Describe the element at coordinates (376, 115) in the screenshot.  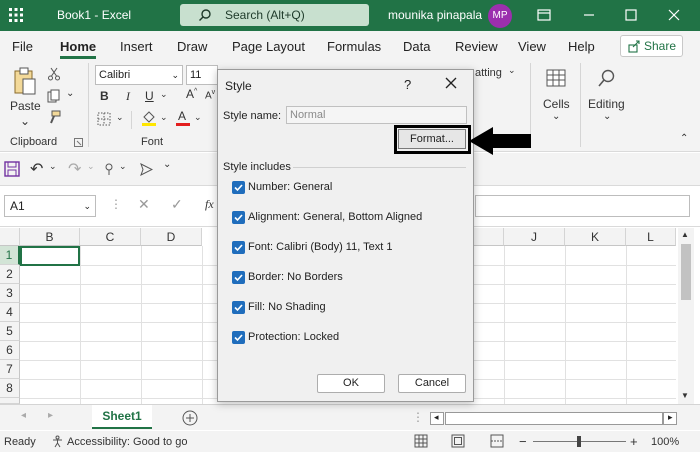
I see `style-name-field: Normal` at that location.